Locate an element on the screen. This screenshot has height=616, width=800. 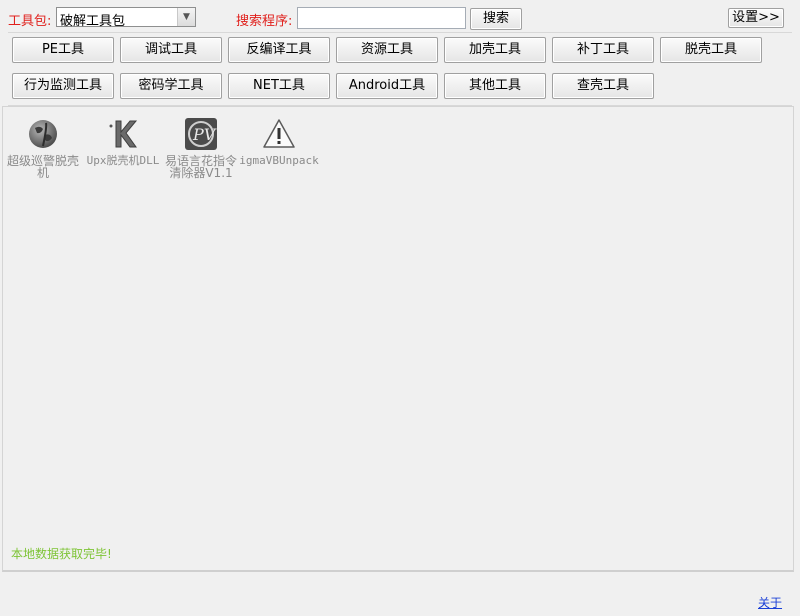
category-other-tools-button: 其他工具 is located at coordinates (495, 86).